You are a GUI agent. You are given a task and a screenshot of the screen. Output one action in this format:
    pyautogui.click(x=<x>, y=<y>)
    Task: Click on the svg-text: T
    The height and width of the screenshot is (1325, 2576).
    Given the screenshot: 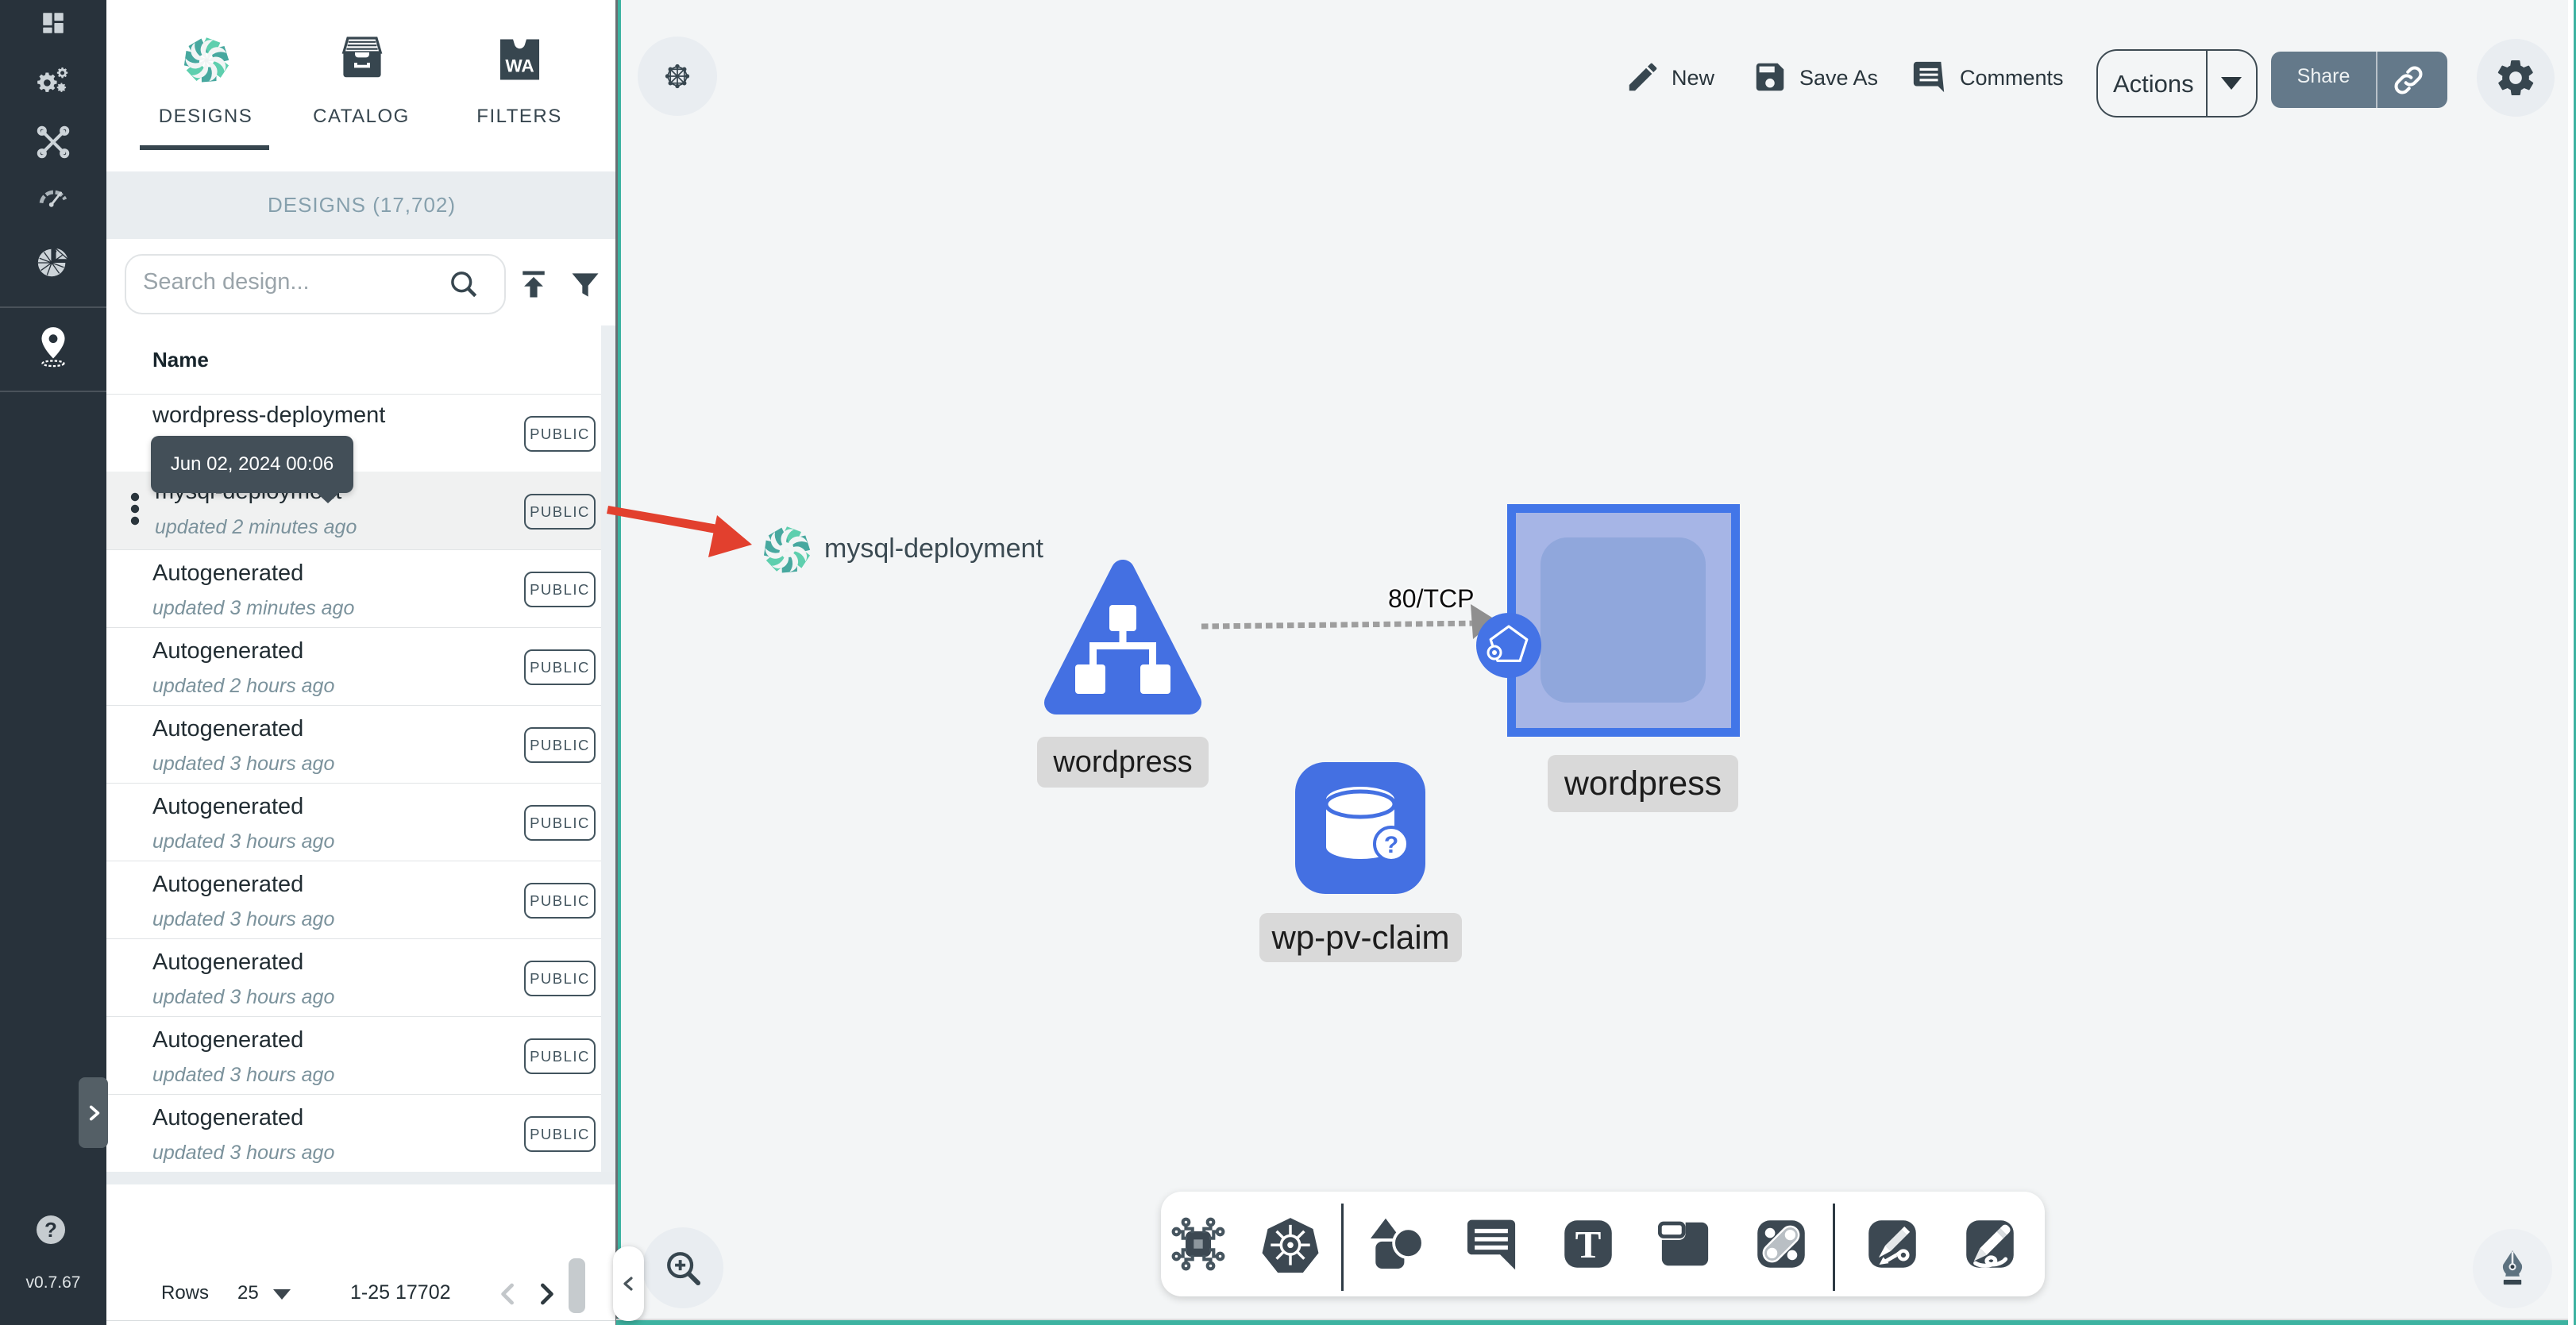 What is the action you would take?
    pyautogui.click(x=1588, y=1245)
    